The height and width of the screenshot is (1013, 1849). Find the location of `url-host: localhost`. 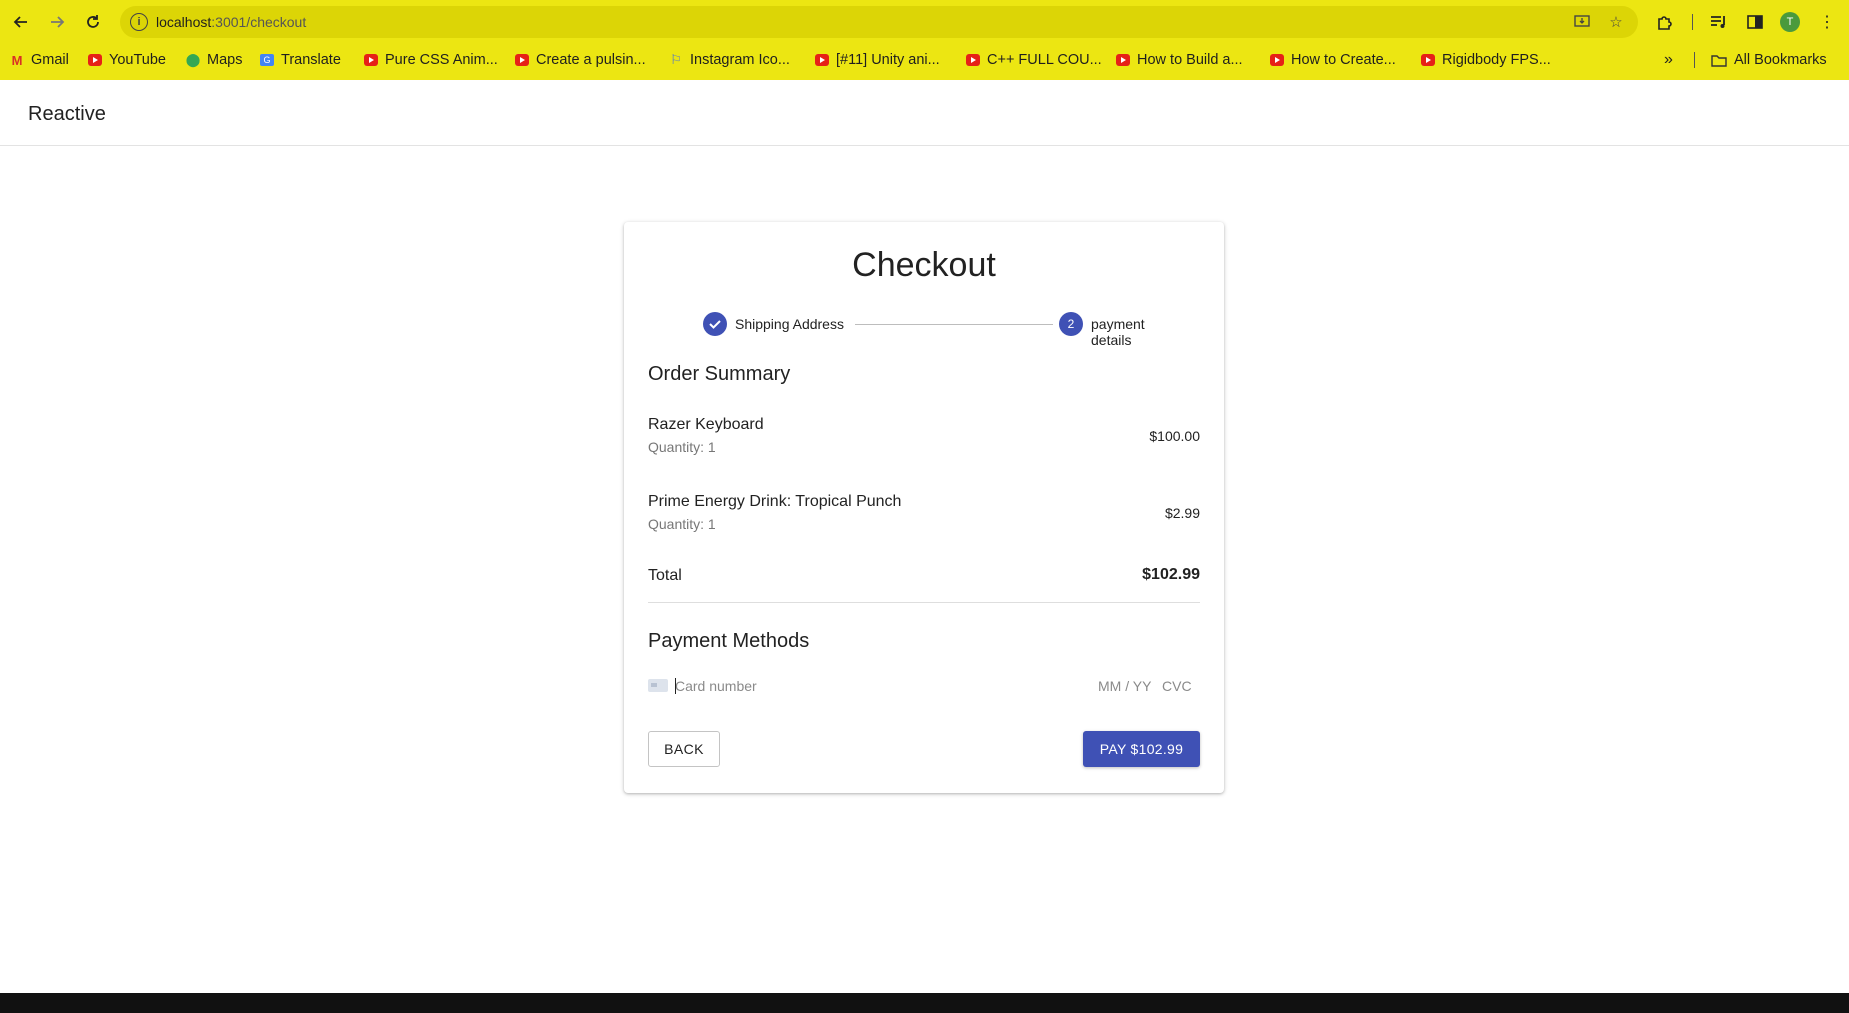

url-host: localhost is located at coordinates (184, 22).